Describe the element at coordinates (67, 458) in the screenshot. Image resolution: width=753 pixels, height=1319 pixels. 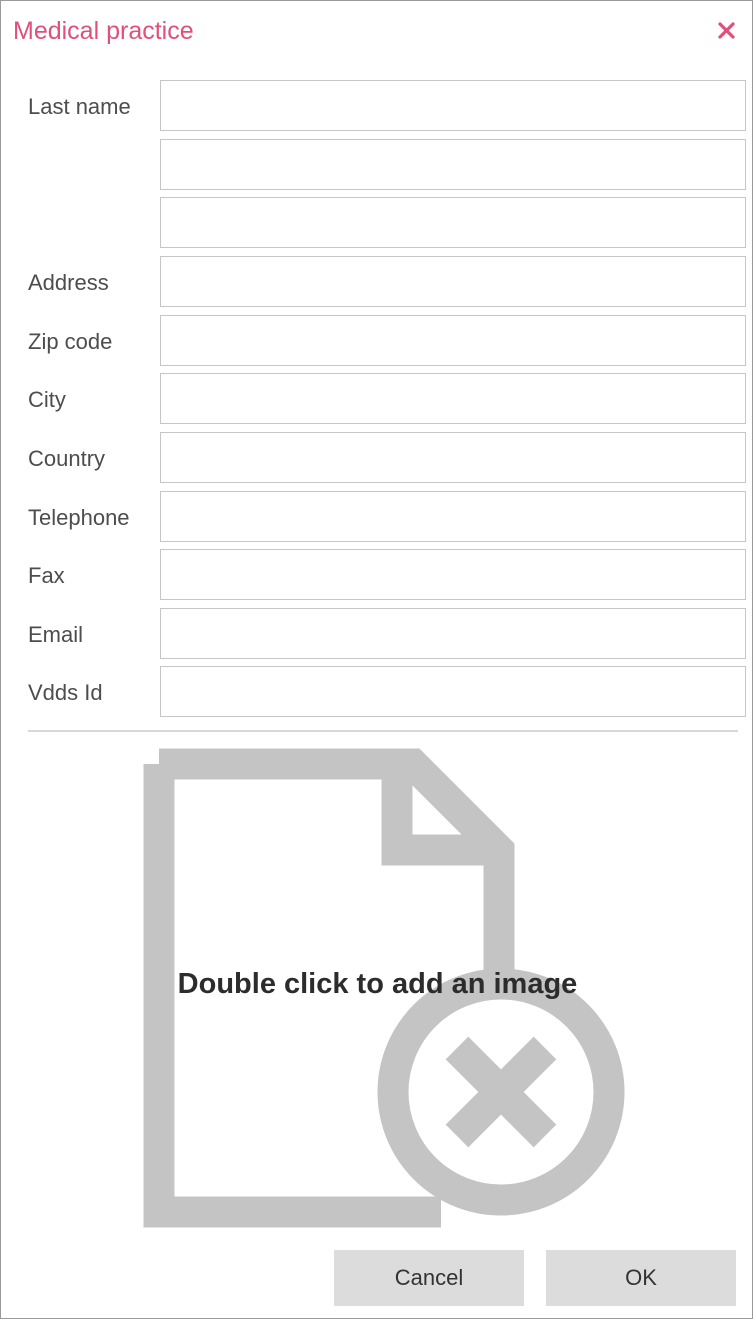
I see `country-label: Country` at that location.